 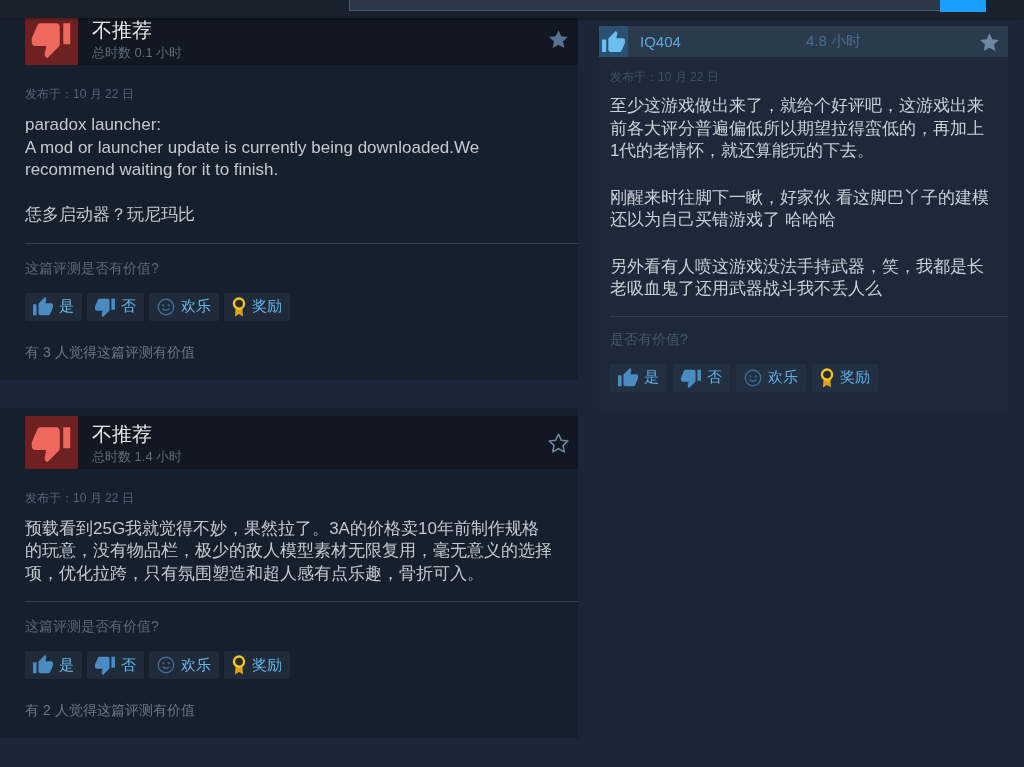 I want to click on playtime-text: 总时数 1.4 小时, so click(x=137, y=456).